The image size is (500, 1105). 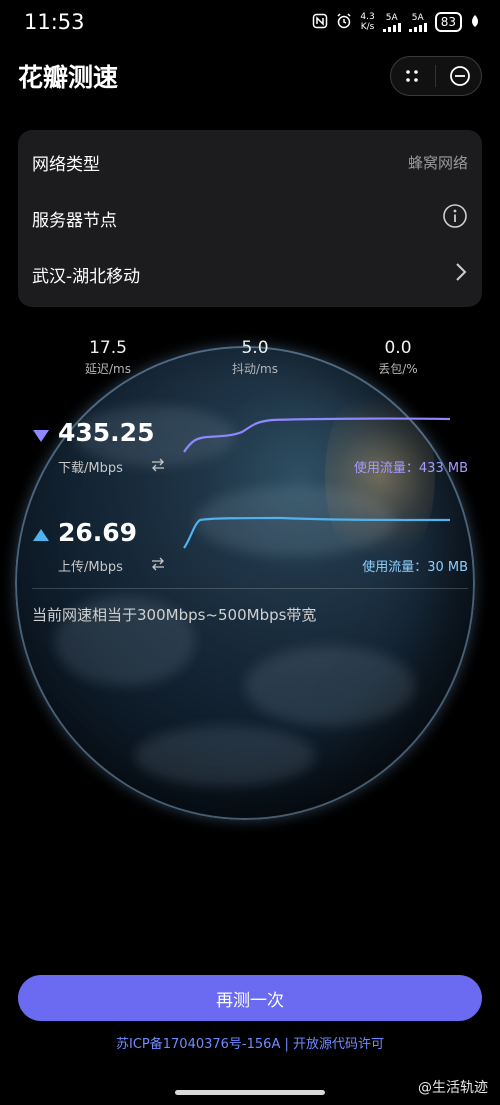 What do you see at coordinates (86, 276) in the screenshot?
I see `server-location: 武汉-湖北移动` at bounding box center [86, 276].